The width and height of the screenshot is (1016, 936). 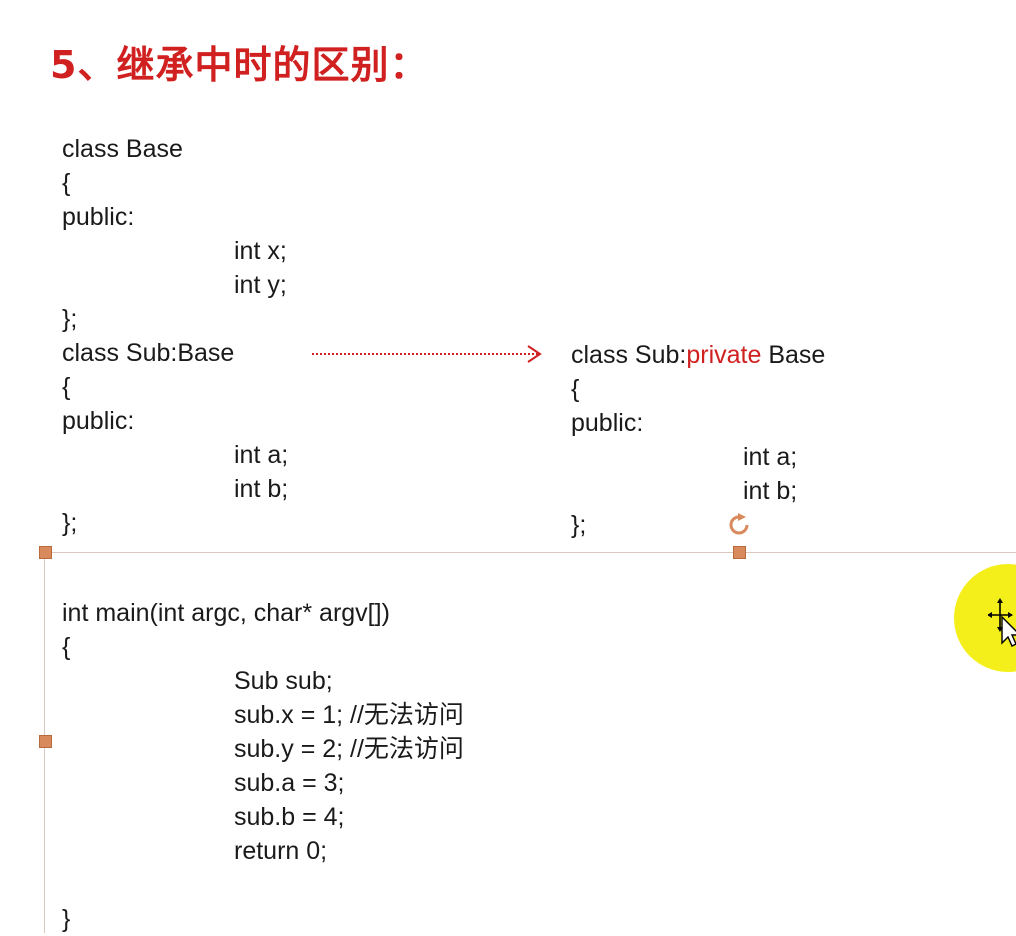 What do you see at coordinates (739, 552) in the screenshot?
I see `selection-handle-top-middle` at bounding box center [739, 552].